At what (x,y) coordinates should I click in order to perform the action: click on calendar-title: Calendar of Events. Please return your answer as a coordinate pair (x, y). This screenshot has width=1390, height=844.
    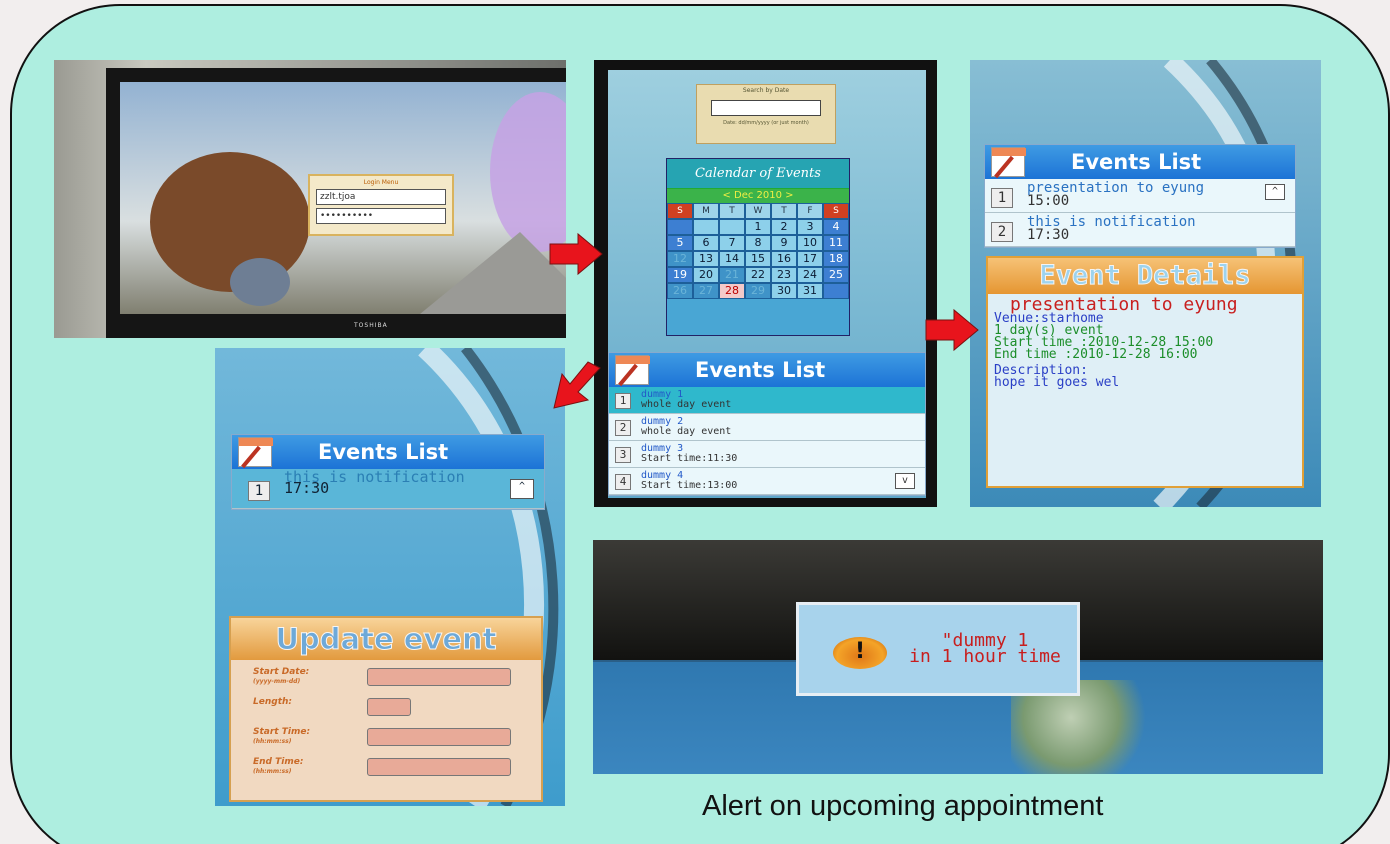
    Looking at the image, I should click on (758, 174).